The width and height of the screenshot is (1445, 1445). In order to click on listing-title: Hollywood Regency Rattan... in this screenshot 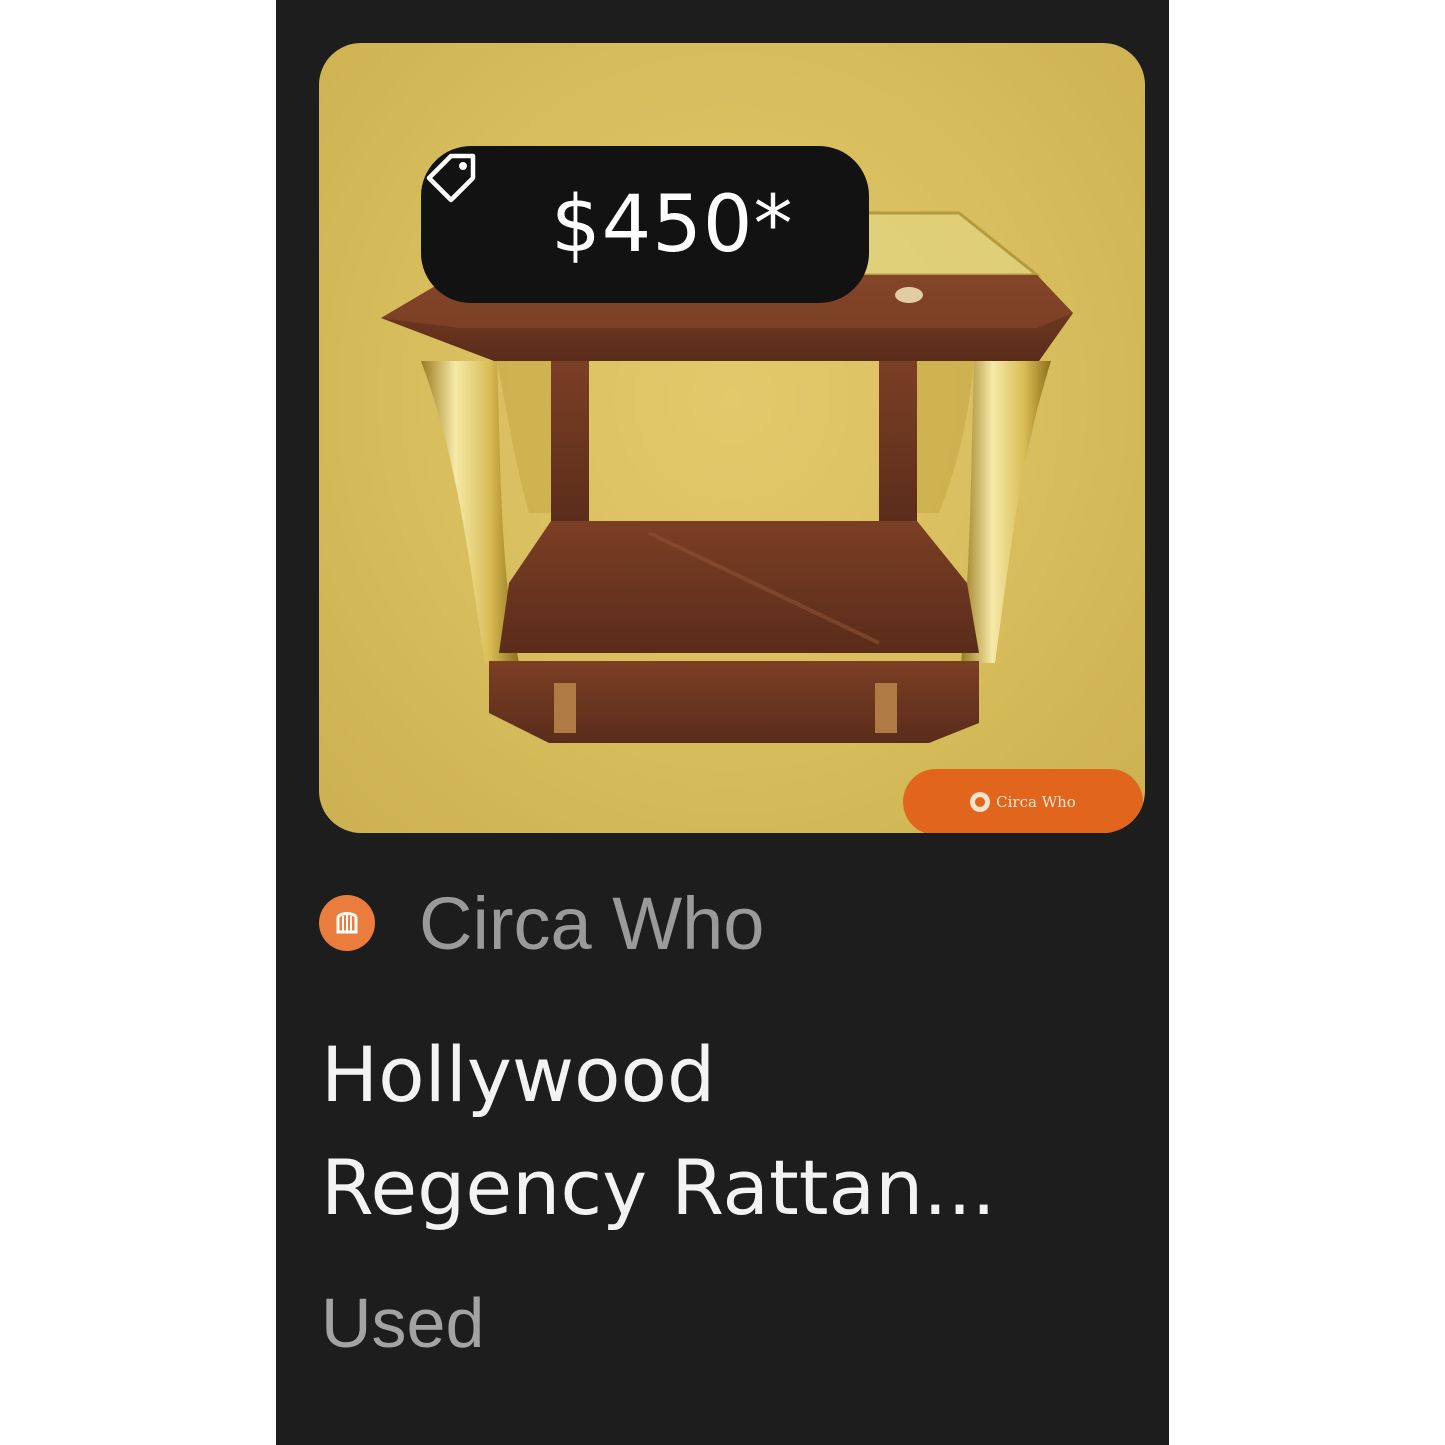, I will do `click(721, 1131)`.